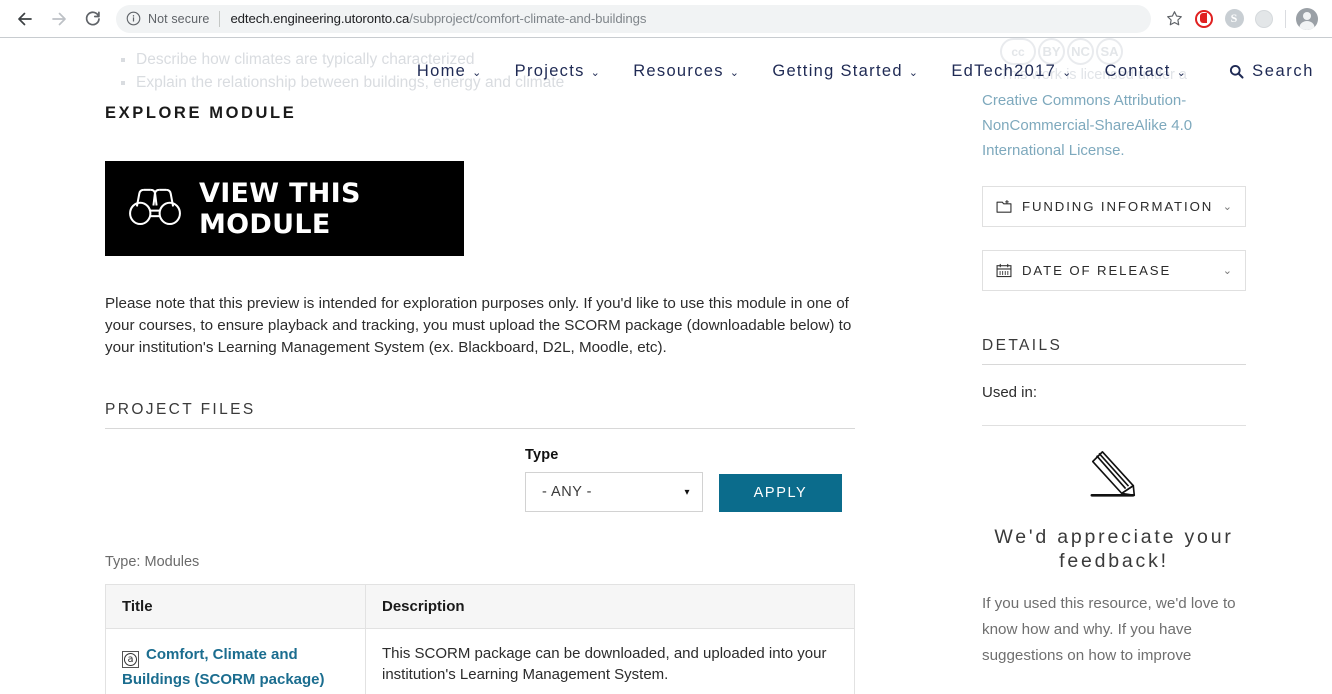 The width and height of the screenshot is (1332, 694). What do you see at coordinates (220, 18) in the screenshot?
I see `omnibox-divider` at bounding box center [220, 18].